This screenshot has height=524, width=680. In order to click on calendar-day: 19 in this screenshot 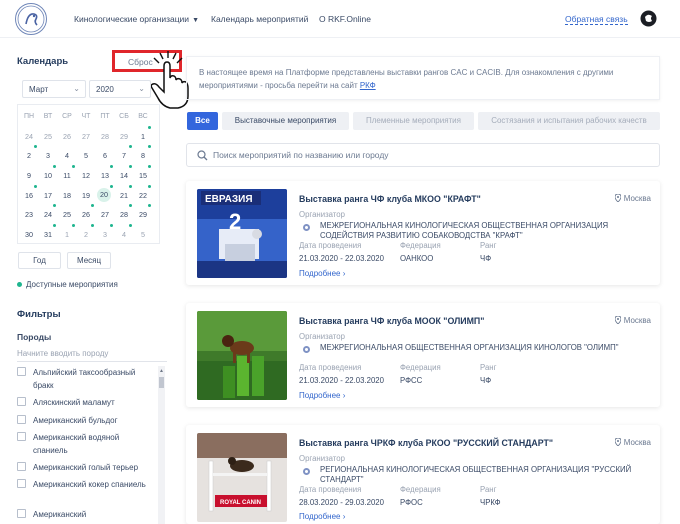, I will do `click(86, 195)`.